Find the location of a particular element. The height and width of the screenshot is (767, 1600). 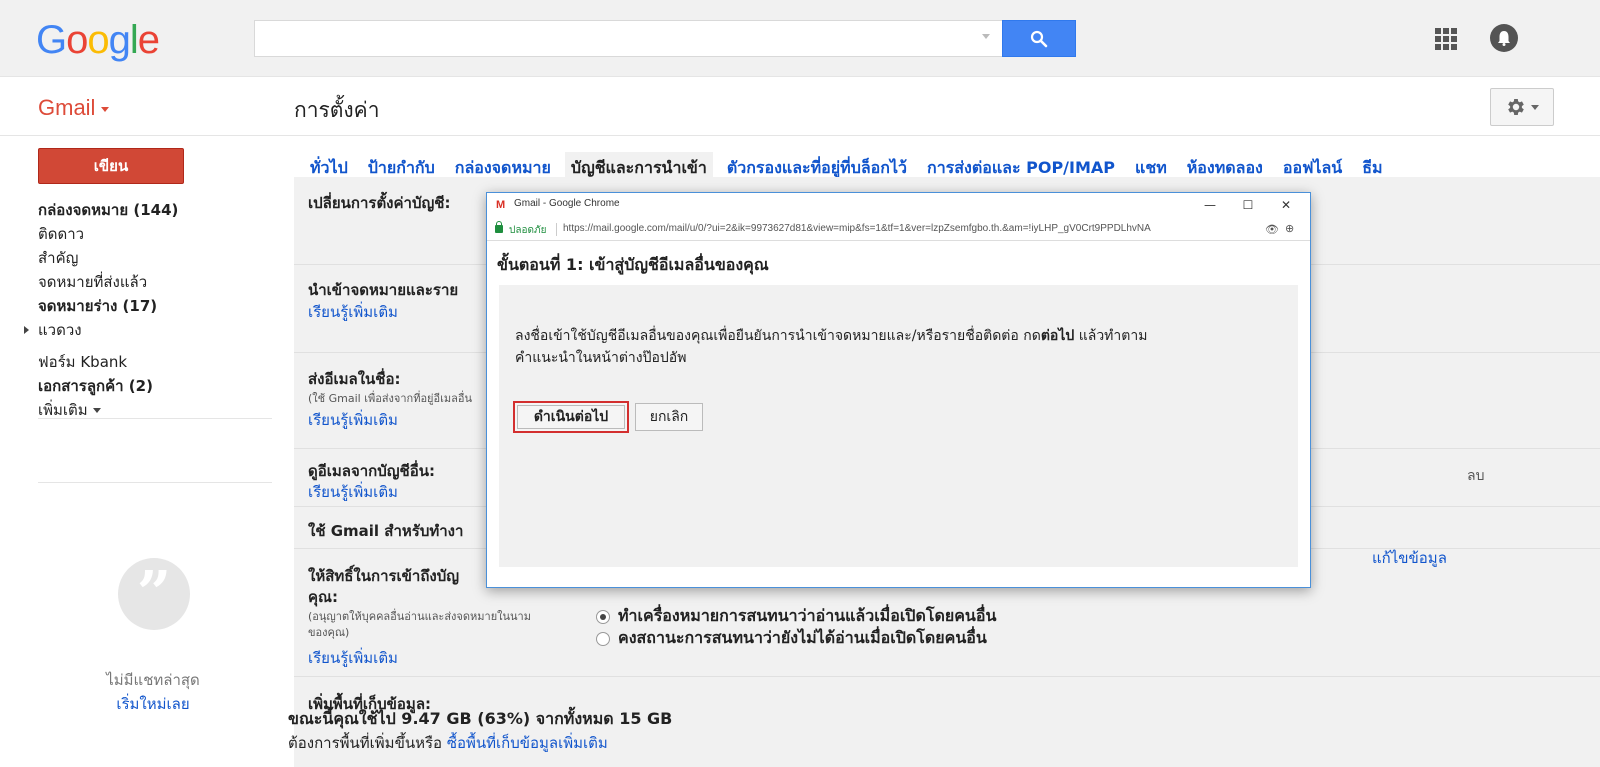

close-window-button: ✕ is located at coordinates (1286, 205).